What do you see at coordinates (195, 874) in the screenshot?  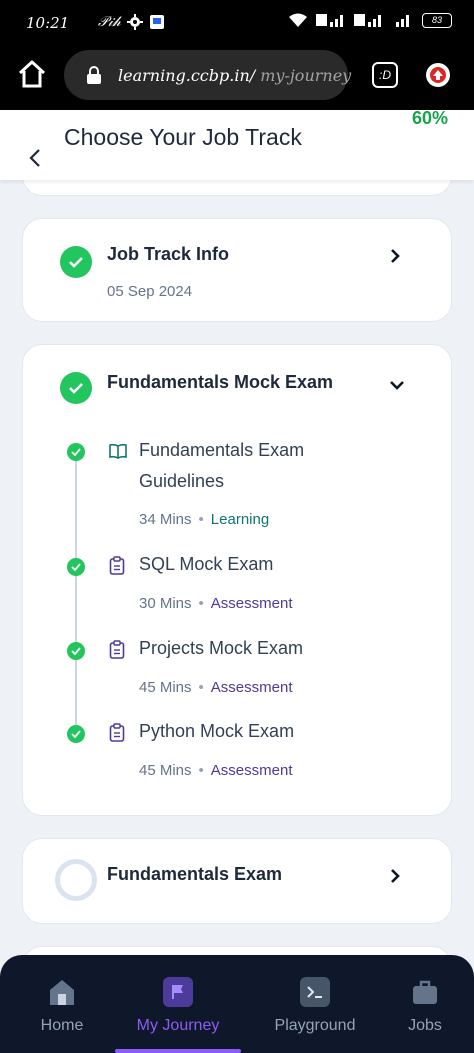 I see `fundamentals-exam-title: Fundamentals Exam` at bounding box center [195, 874].